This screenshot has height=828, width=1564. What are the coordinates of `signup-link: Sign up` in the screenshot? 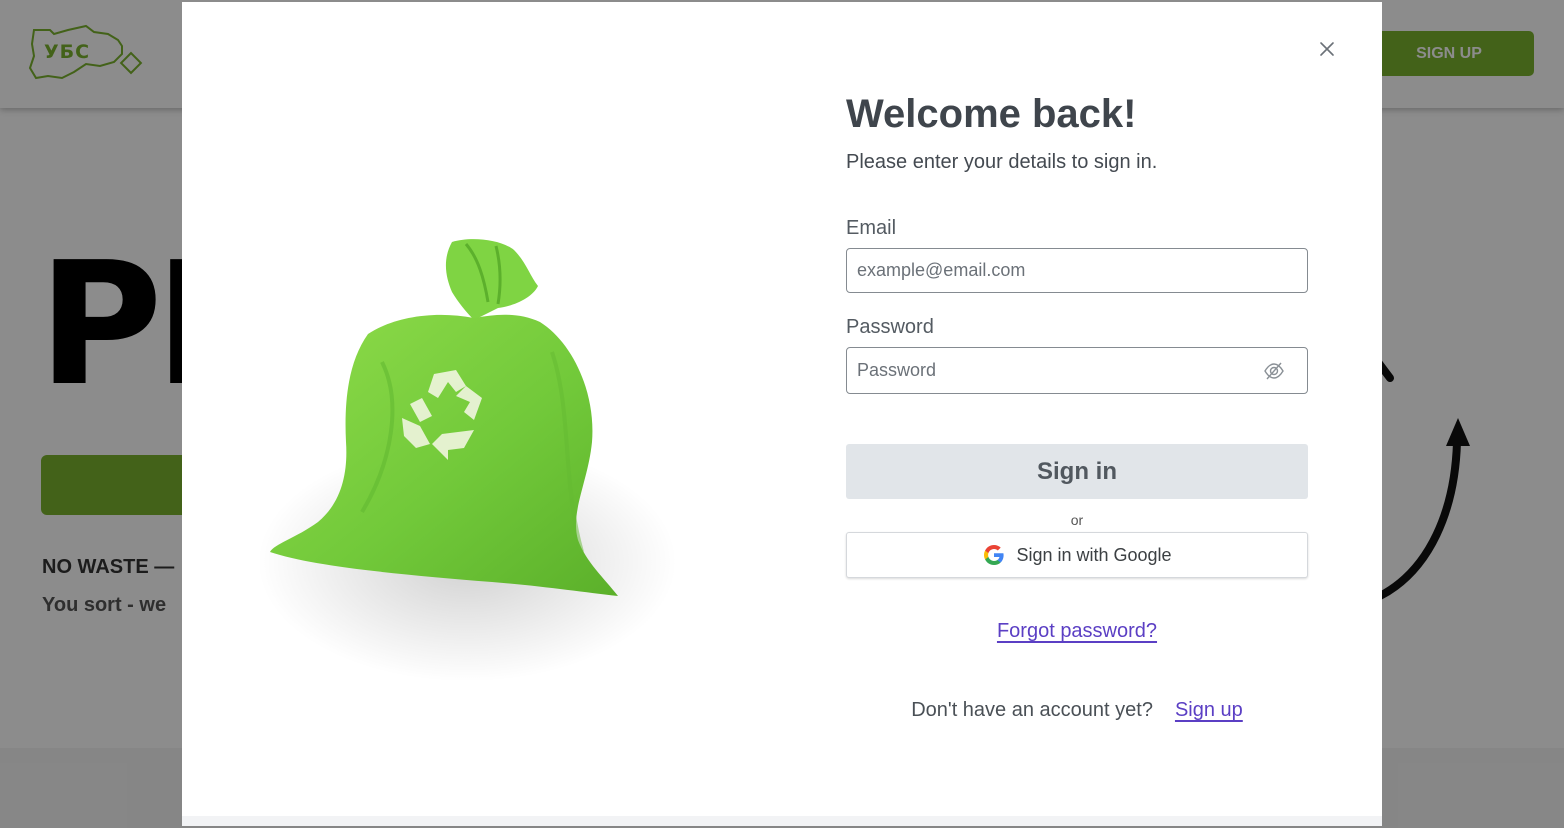 It's located at (1209, 710).